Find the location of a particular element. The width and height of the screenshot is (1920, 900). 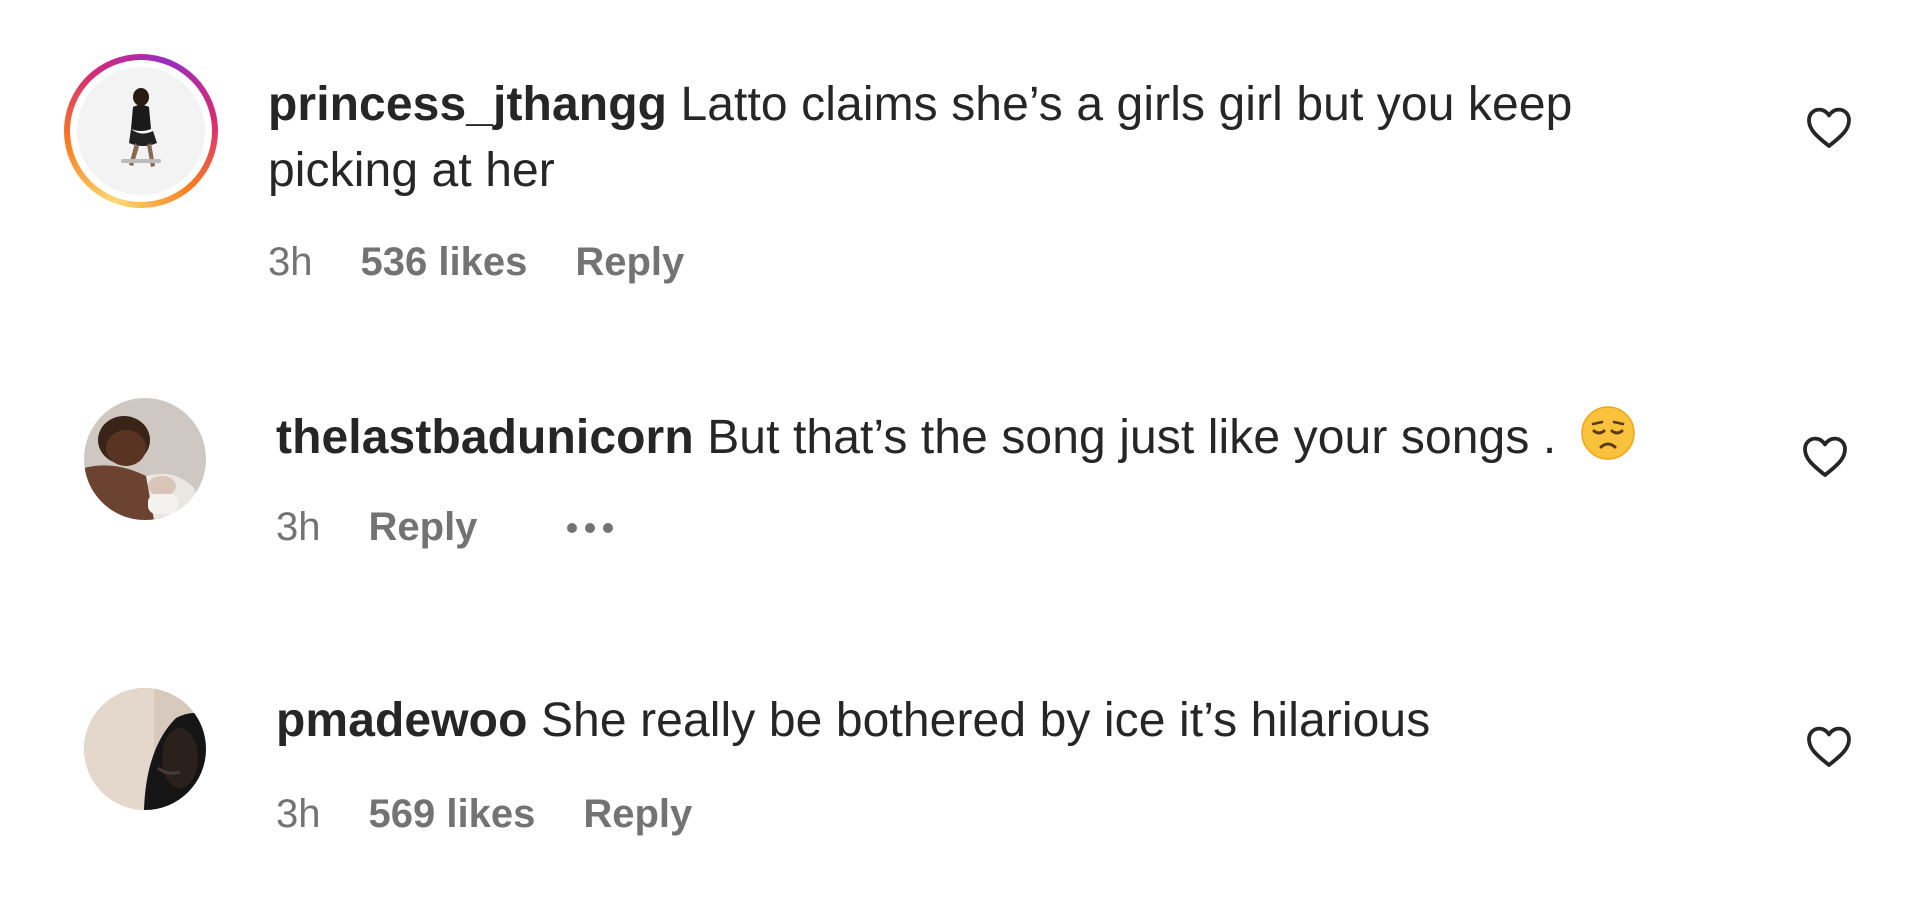

comment-meta: 3h 536 likes Reply is located at coordinates (476, 262).